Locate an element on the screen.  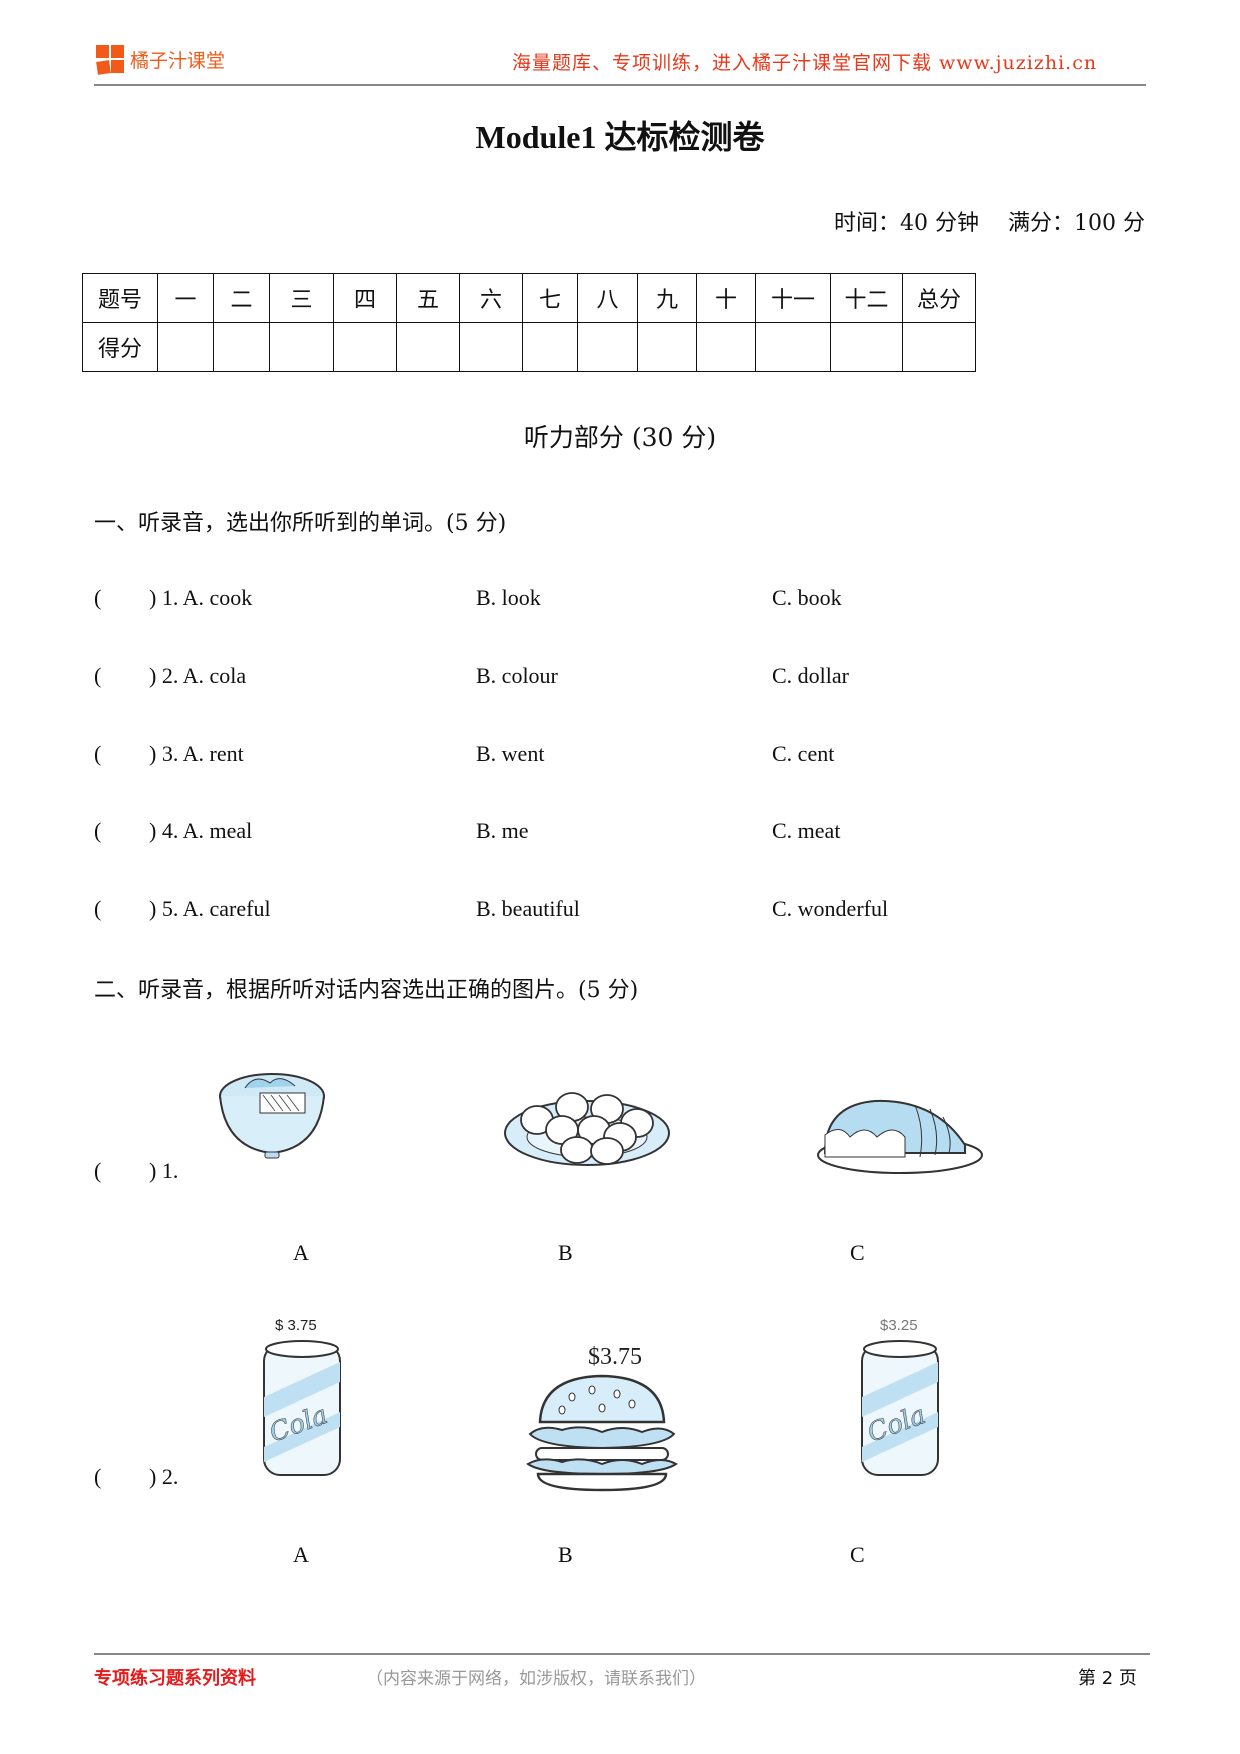
brand-logo-icon is located at coordinates (111, 60).